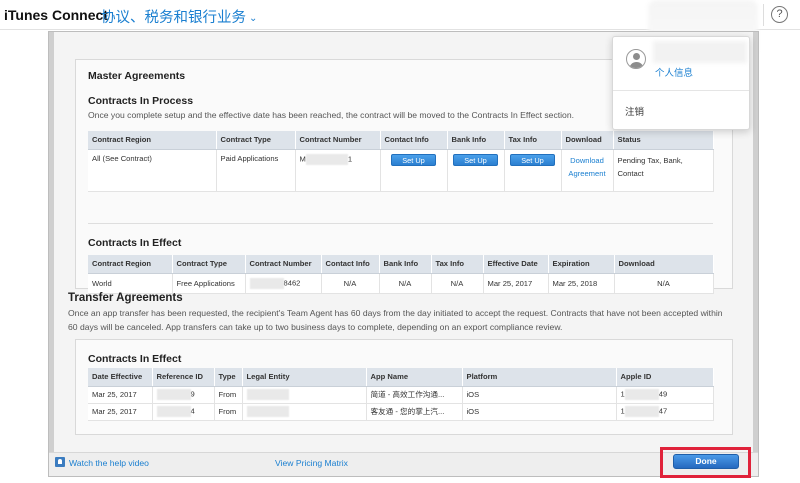 This screenshot has height=483, width=800. I want to click on col-header: App Name, so click(414, 377).